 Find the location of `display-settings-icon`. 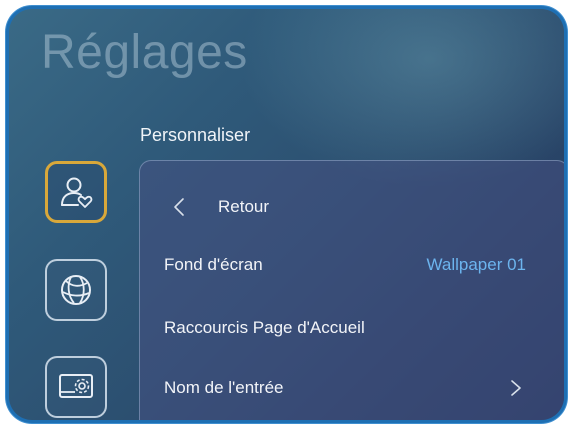

display-settings-icon is located at coordinates (76, 386).